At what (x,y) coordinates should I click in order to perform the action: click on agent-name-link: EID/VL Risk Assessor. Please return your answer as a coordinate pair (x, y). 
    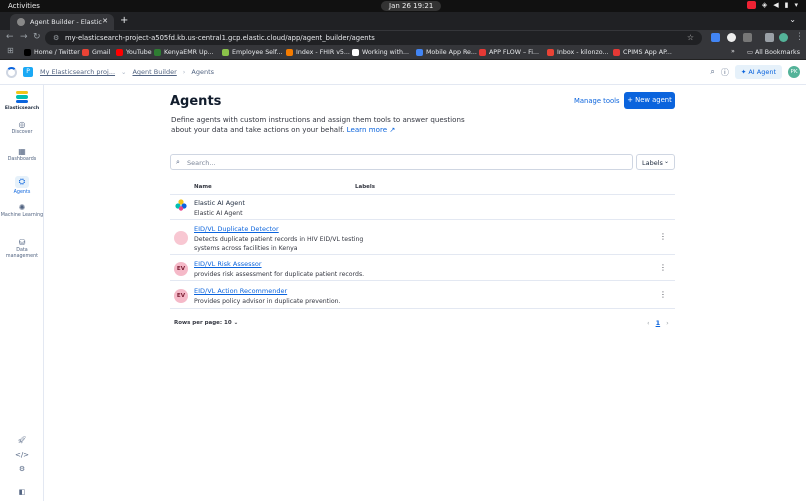
    Looking at the image, I should click on (228, 264).